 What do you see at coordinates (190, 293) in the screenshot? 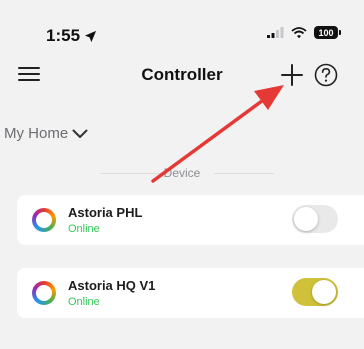
I see `device-card: Astoria HQ V1 Online` at bounding box center [190, 293].